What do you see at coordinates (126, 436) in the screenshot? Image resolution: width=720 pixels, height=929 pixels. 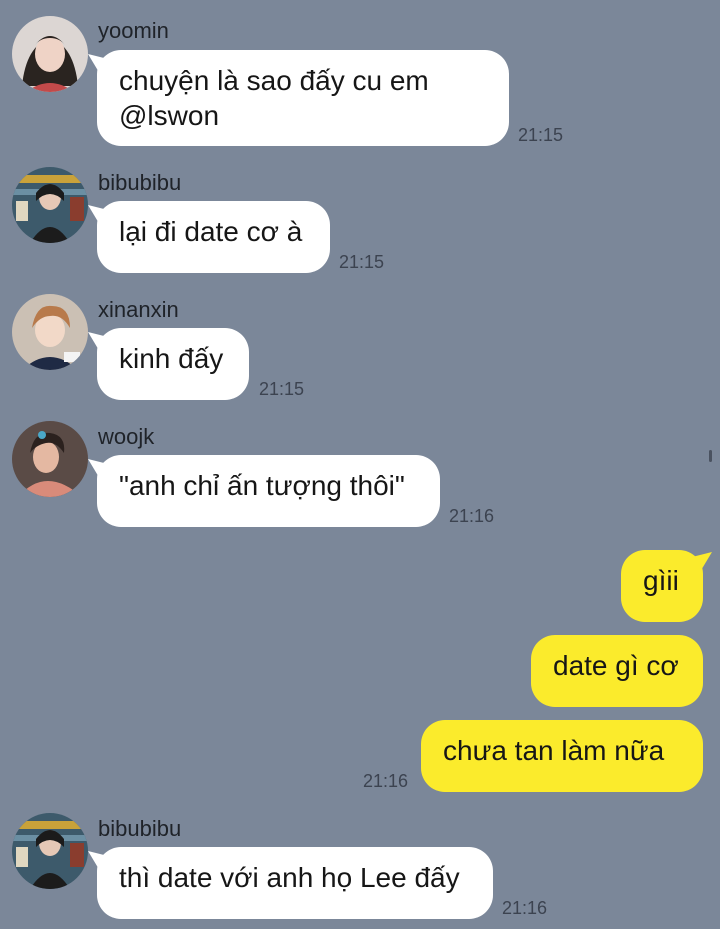 I see `sender-name: woojk` at bounding box center [126, 436].